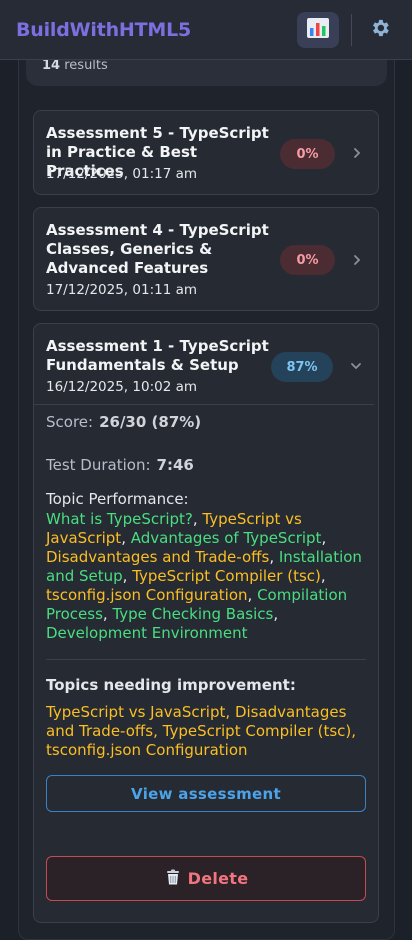 The image size is (412, 940). I want to click on score-badge: 87%, so click(302, 367).